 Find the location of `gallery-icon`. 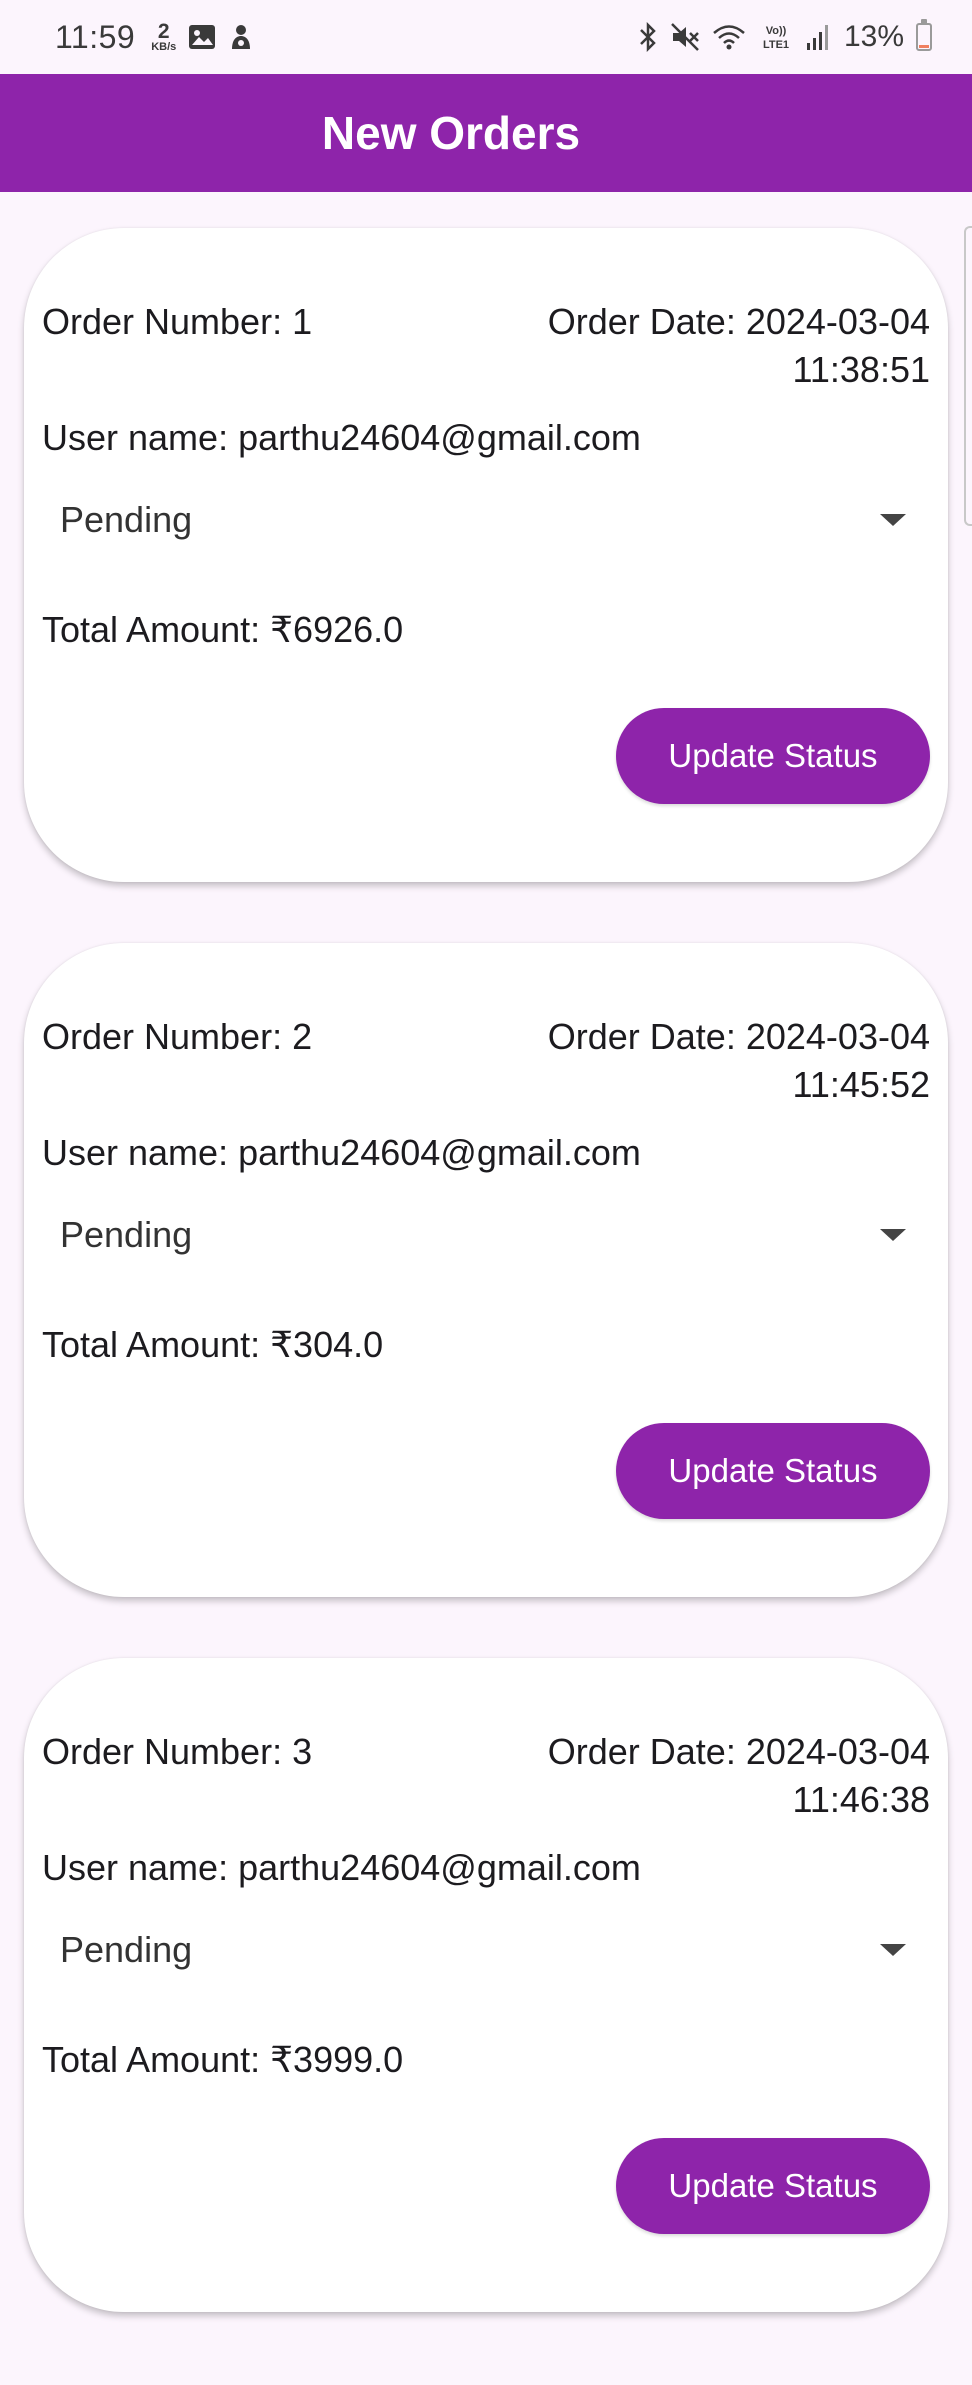

gallery-icon is located at coordinates (202, 37).